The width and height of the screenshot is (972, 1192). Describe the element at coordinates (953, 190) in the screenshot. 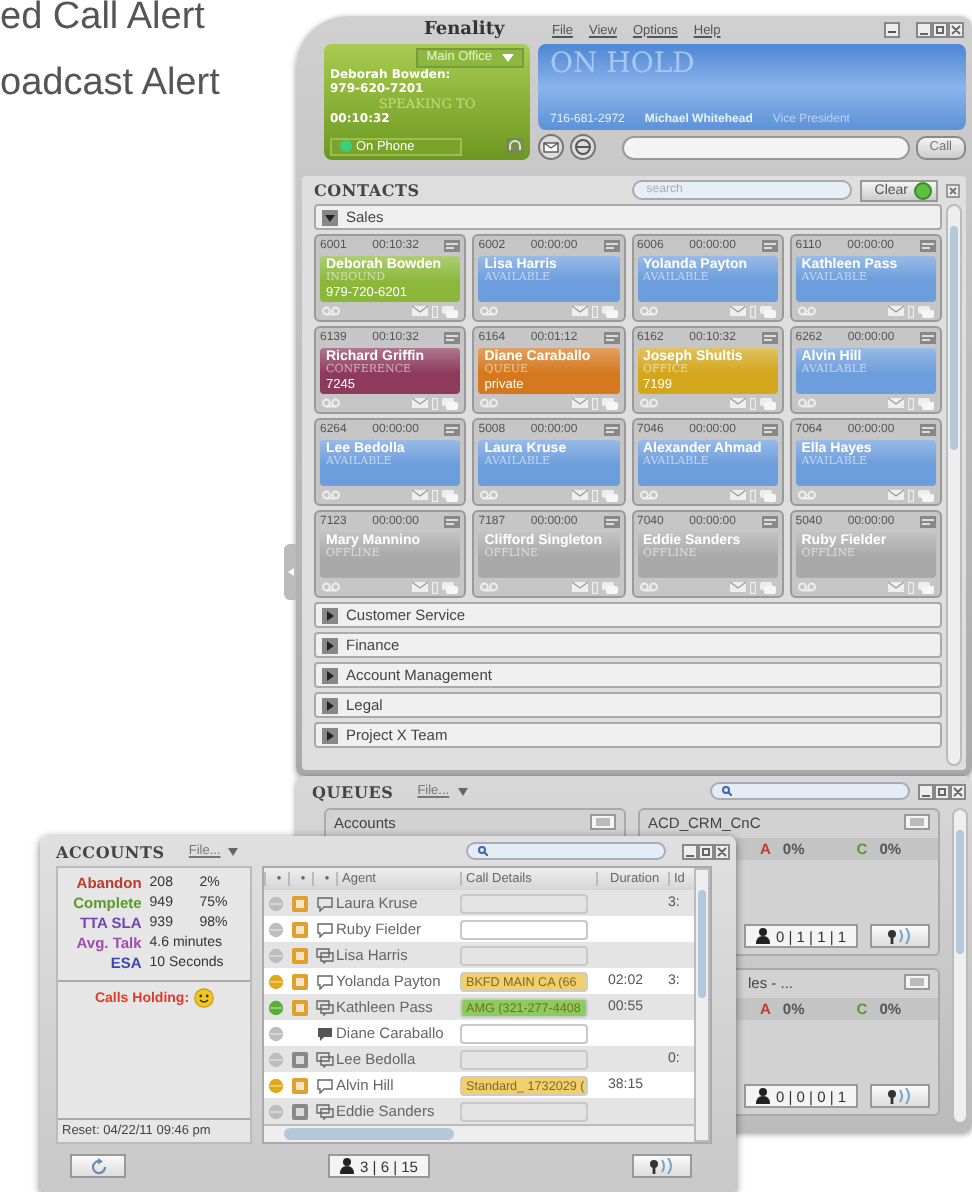

I see `close-icon` at that location.